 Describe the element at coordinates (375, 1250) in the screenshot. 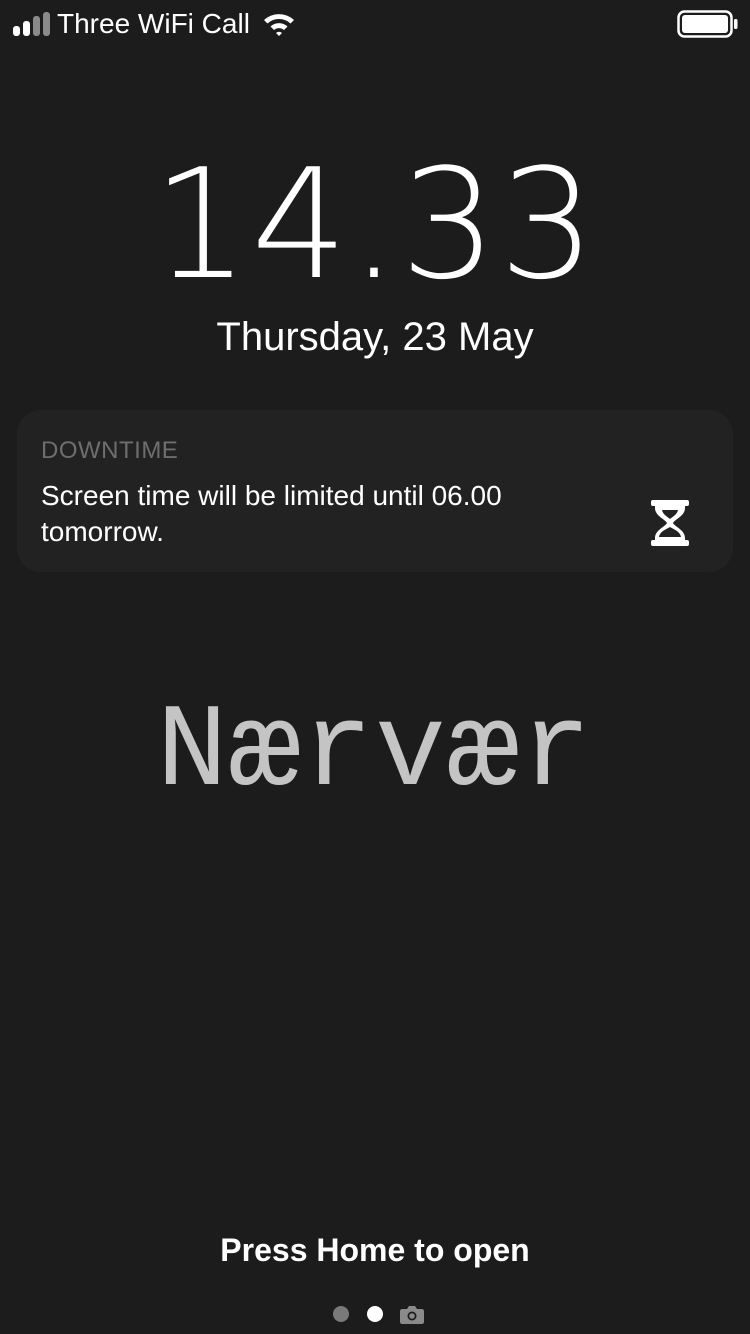

I see `press-home-prompt: Press Home to open` at that location.